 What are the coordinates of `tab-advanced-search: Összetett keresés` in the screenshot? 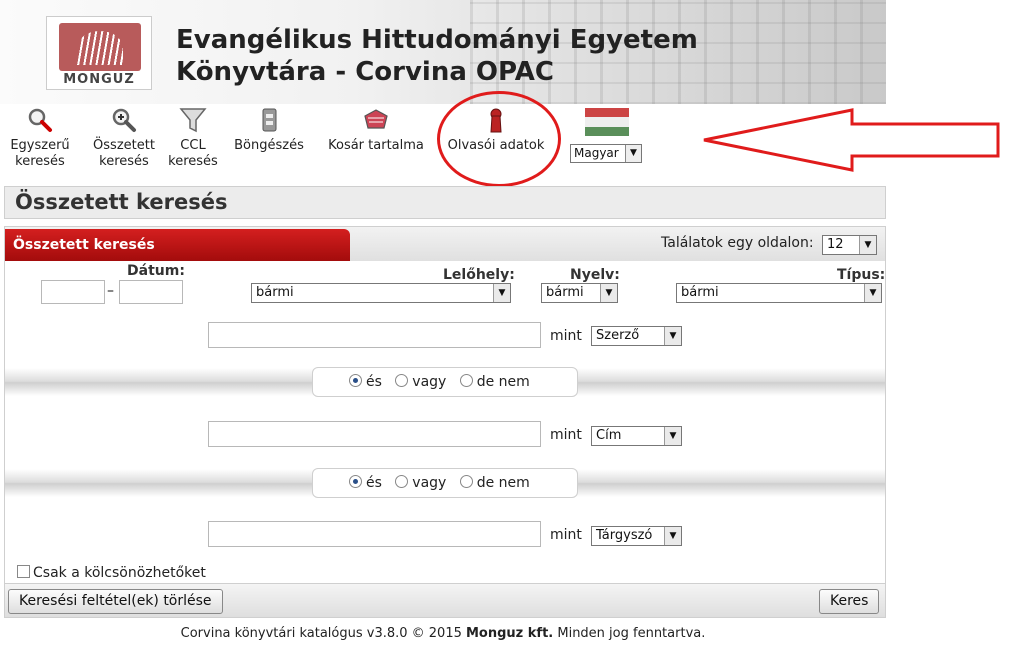 It's located at (177, 245).